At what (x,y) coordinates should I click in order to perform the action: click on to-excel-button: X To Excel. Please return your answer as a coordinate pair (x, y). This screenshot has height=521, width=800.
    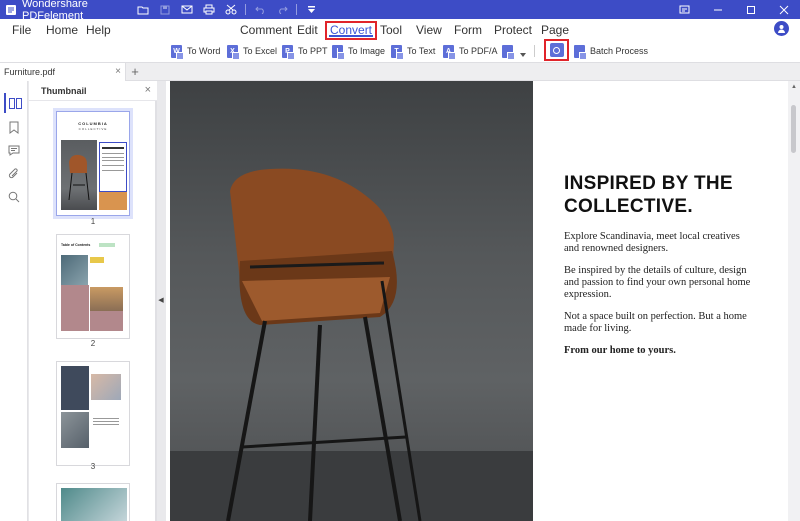
    Looking at the image, I should click on (252, 51).